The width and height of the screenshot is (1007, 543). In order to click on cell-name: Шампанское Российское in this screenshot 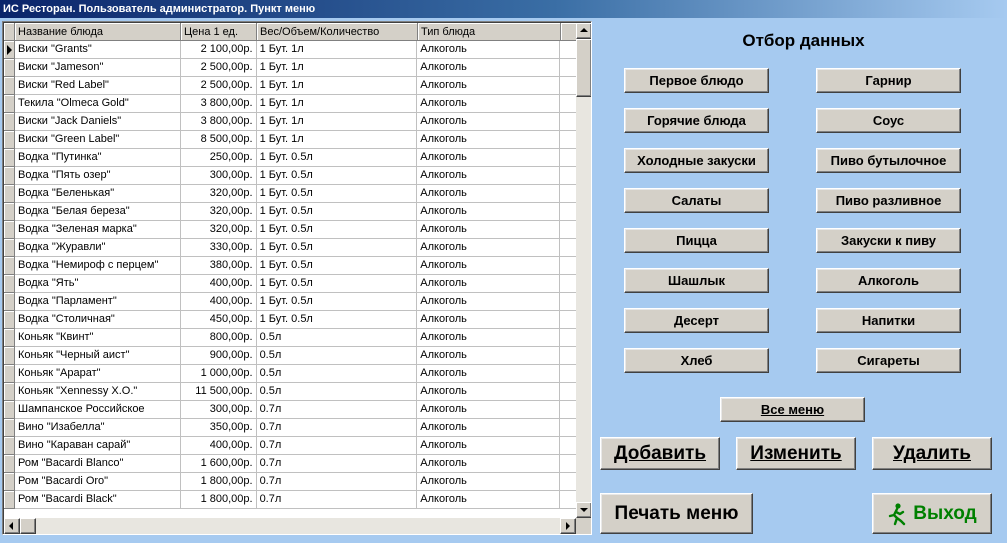, I will do `click(97, 410)`.